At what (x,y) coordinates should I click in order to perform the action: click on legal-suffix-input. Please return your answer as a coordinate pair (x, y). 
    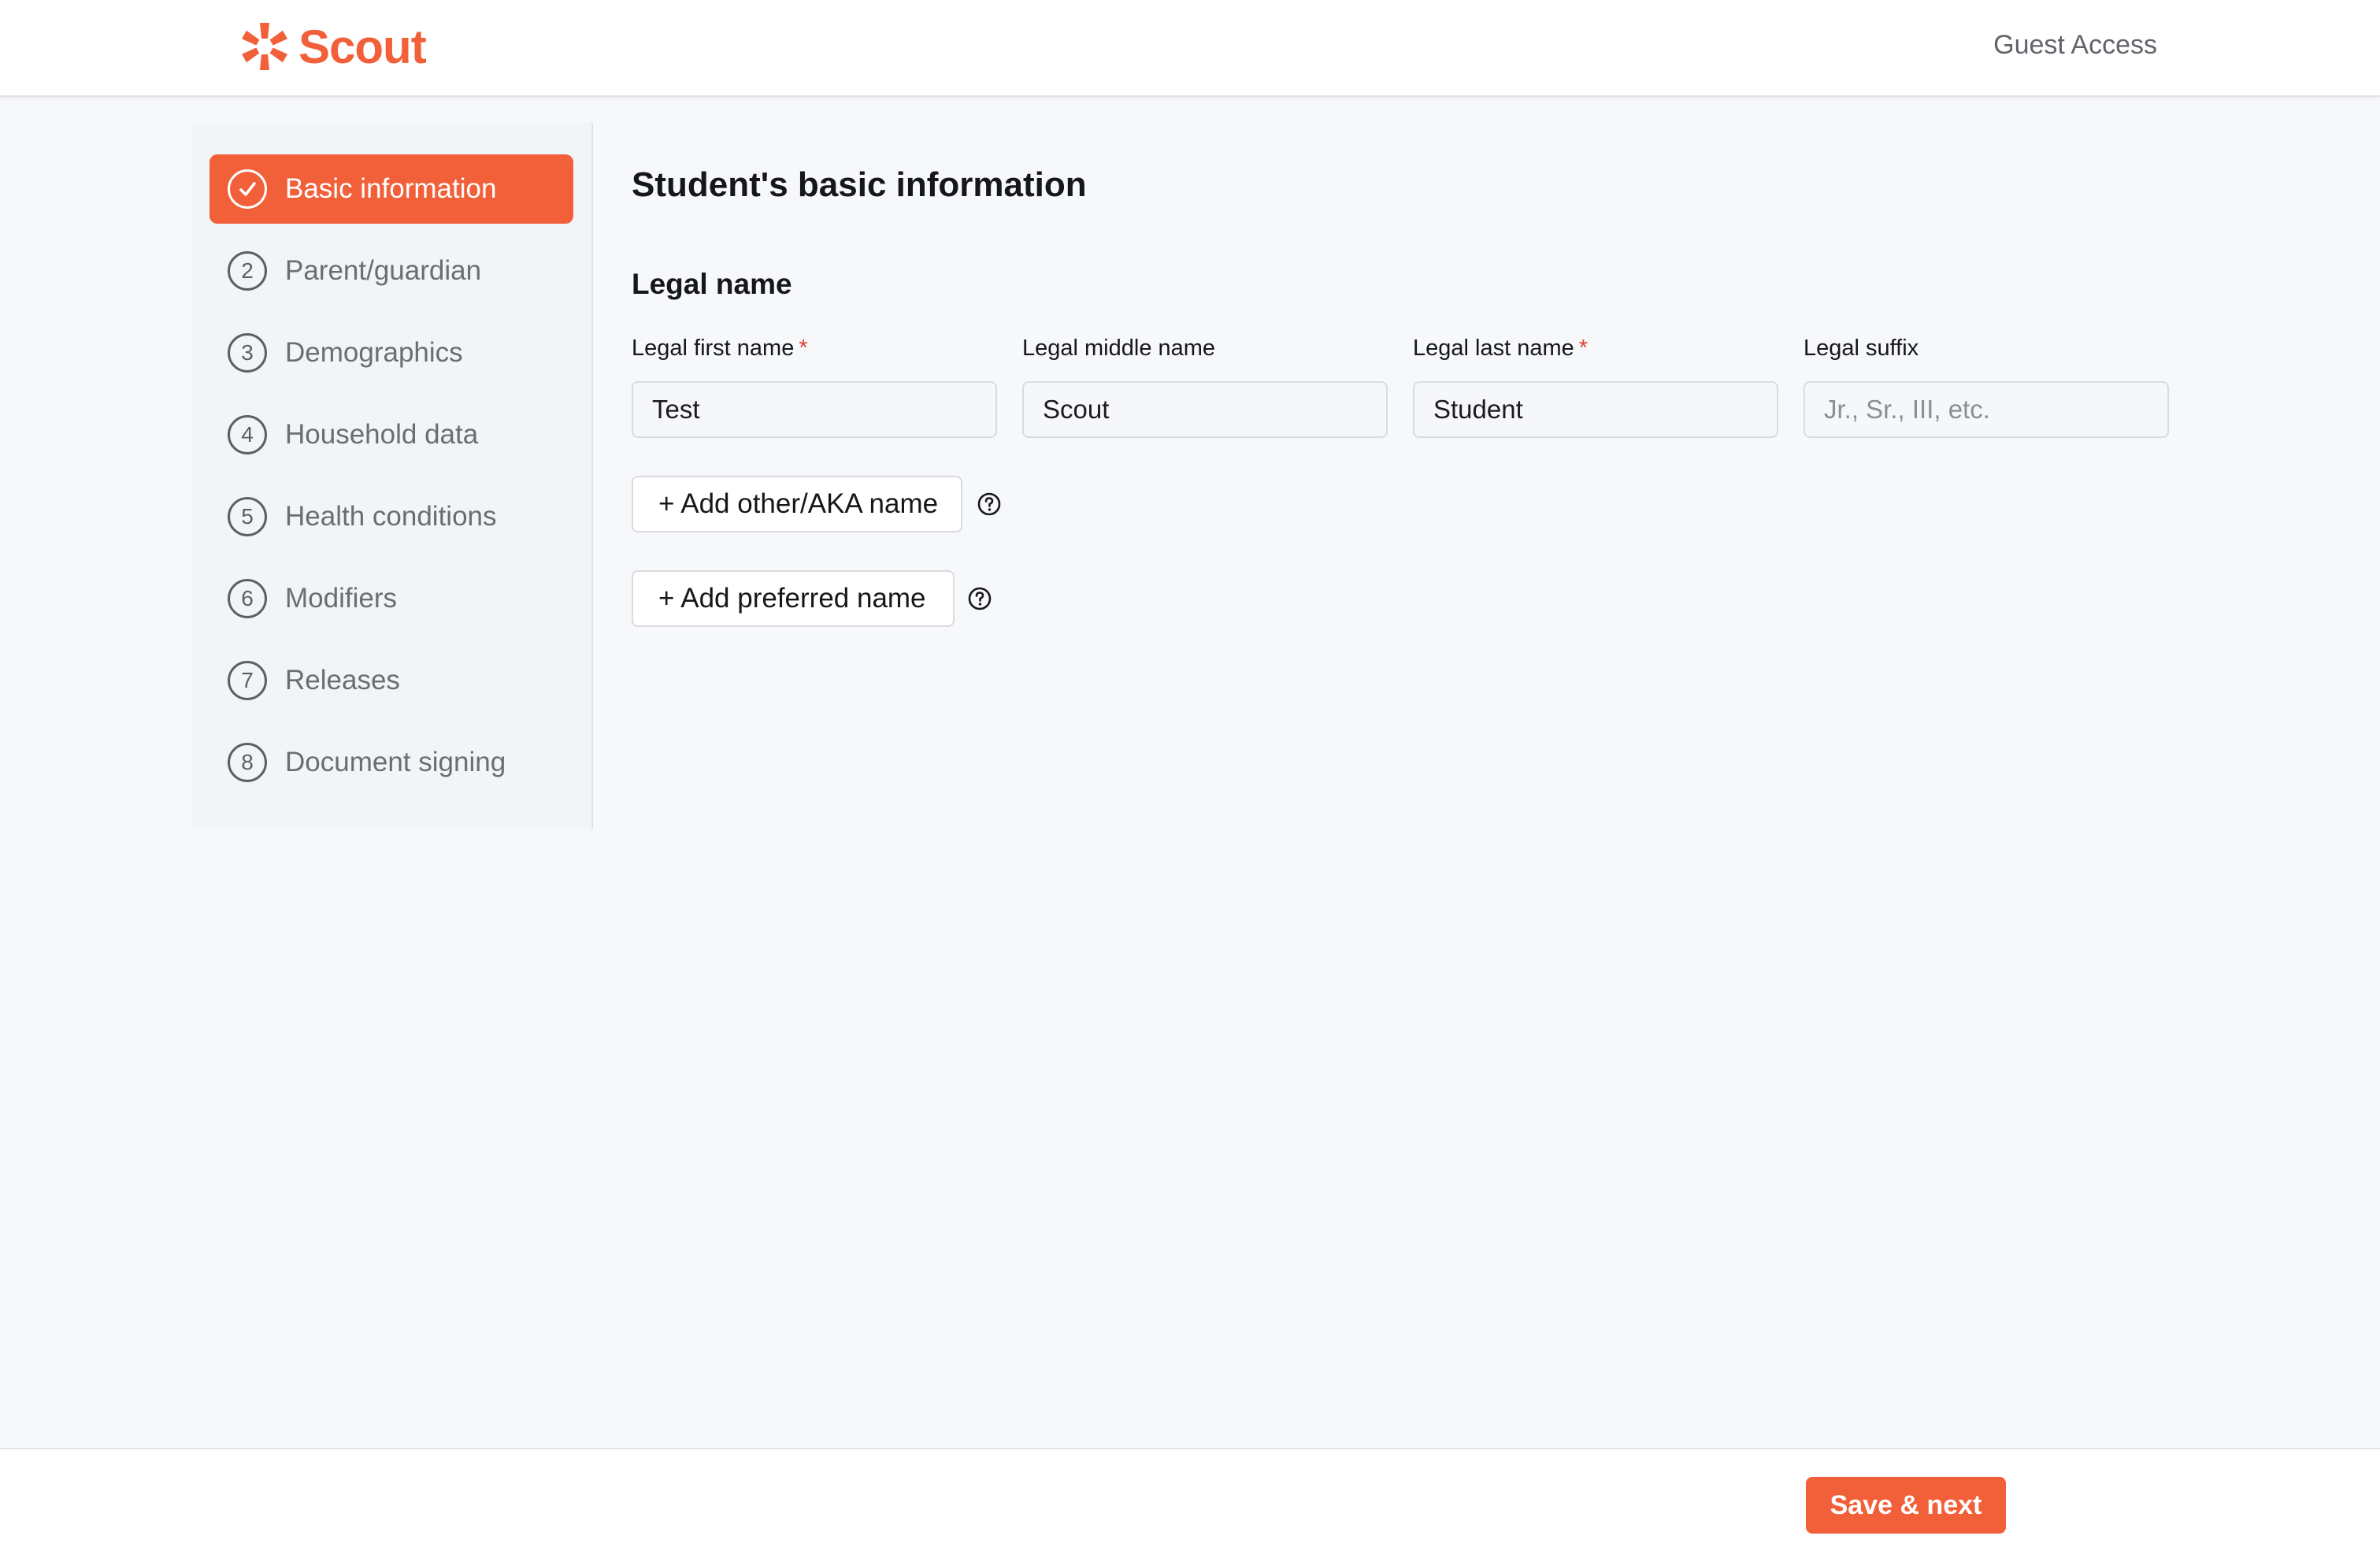
    Looking at the image, I should click on (1987, 409).